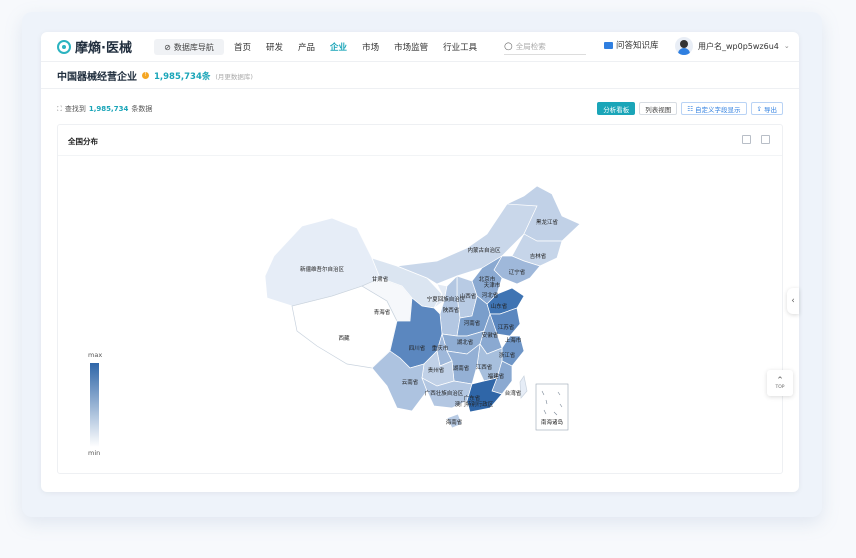  I want to click on map-label-21: 湖北省, so click(465, 343).